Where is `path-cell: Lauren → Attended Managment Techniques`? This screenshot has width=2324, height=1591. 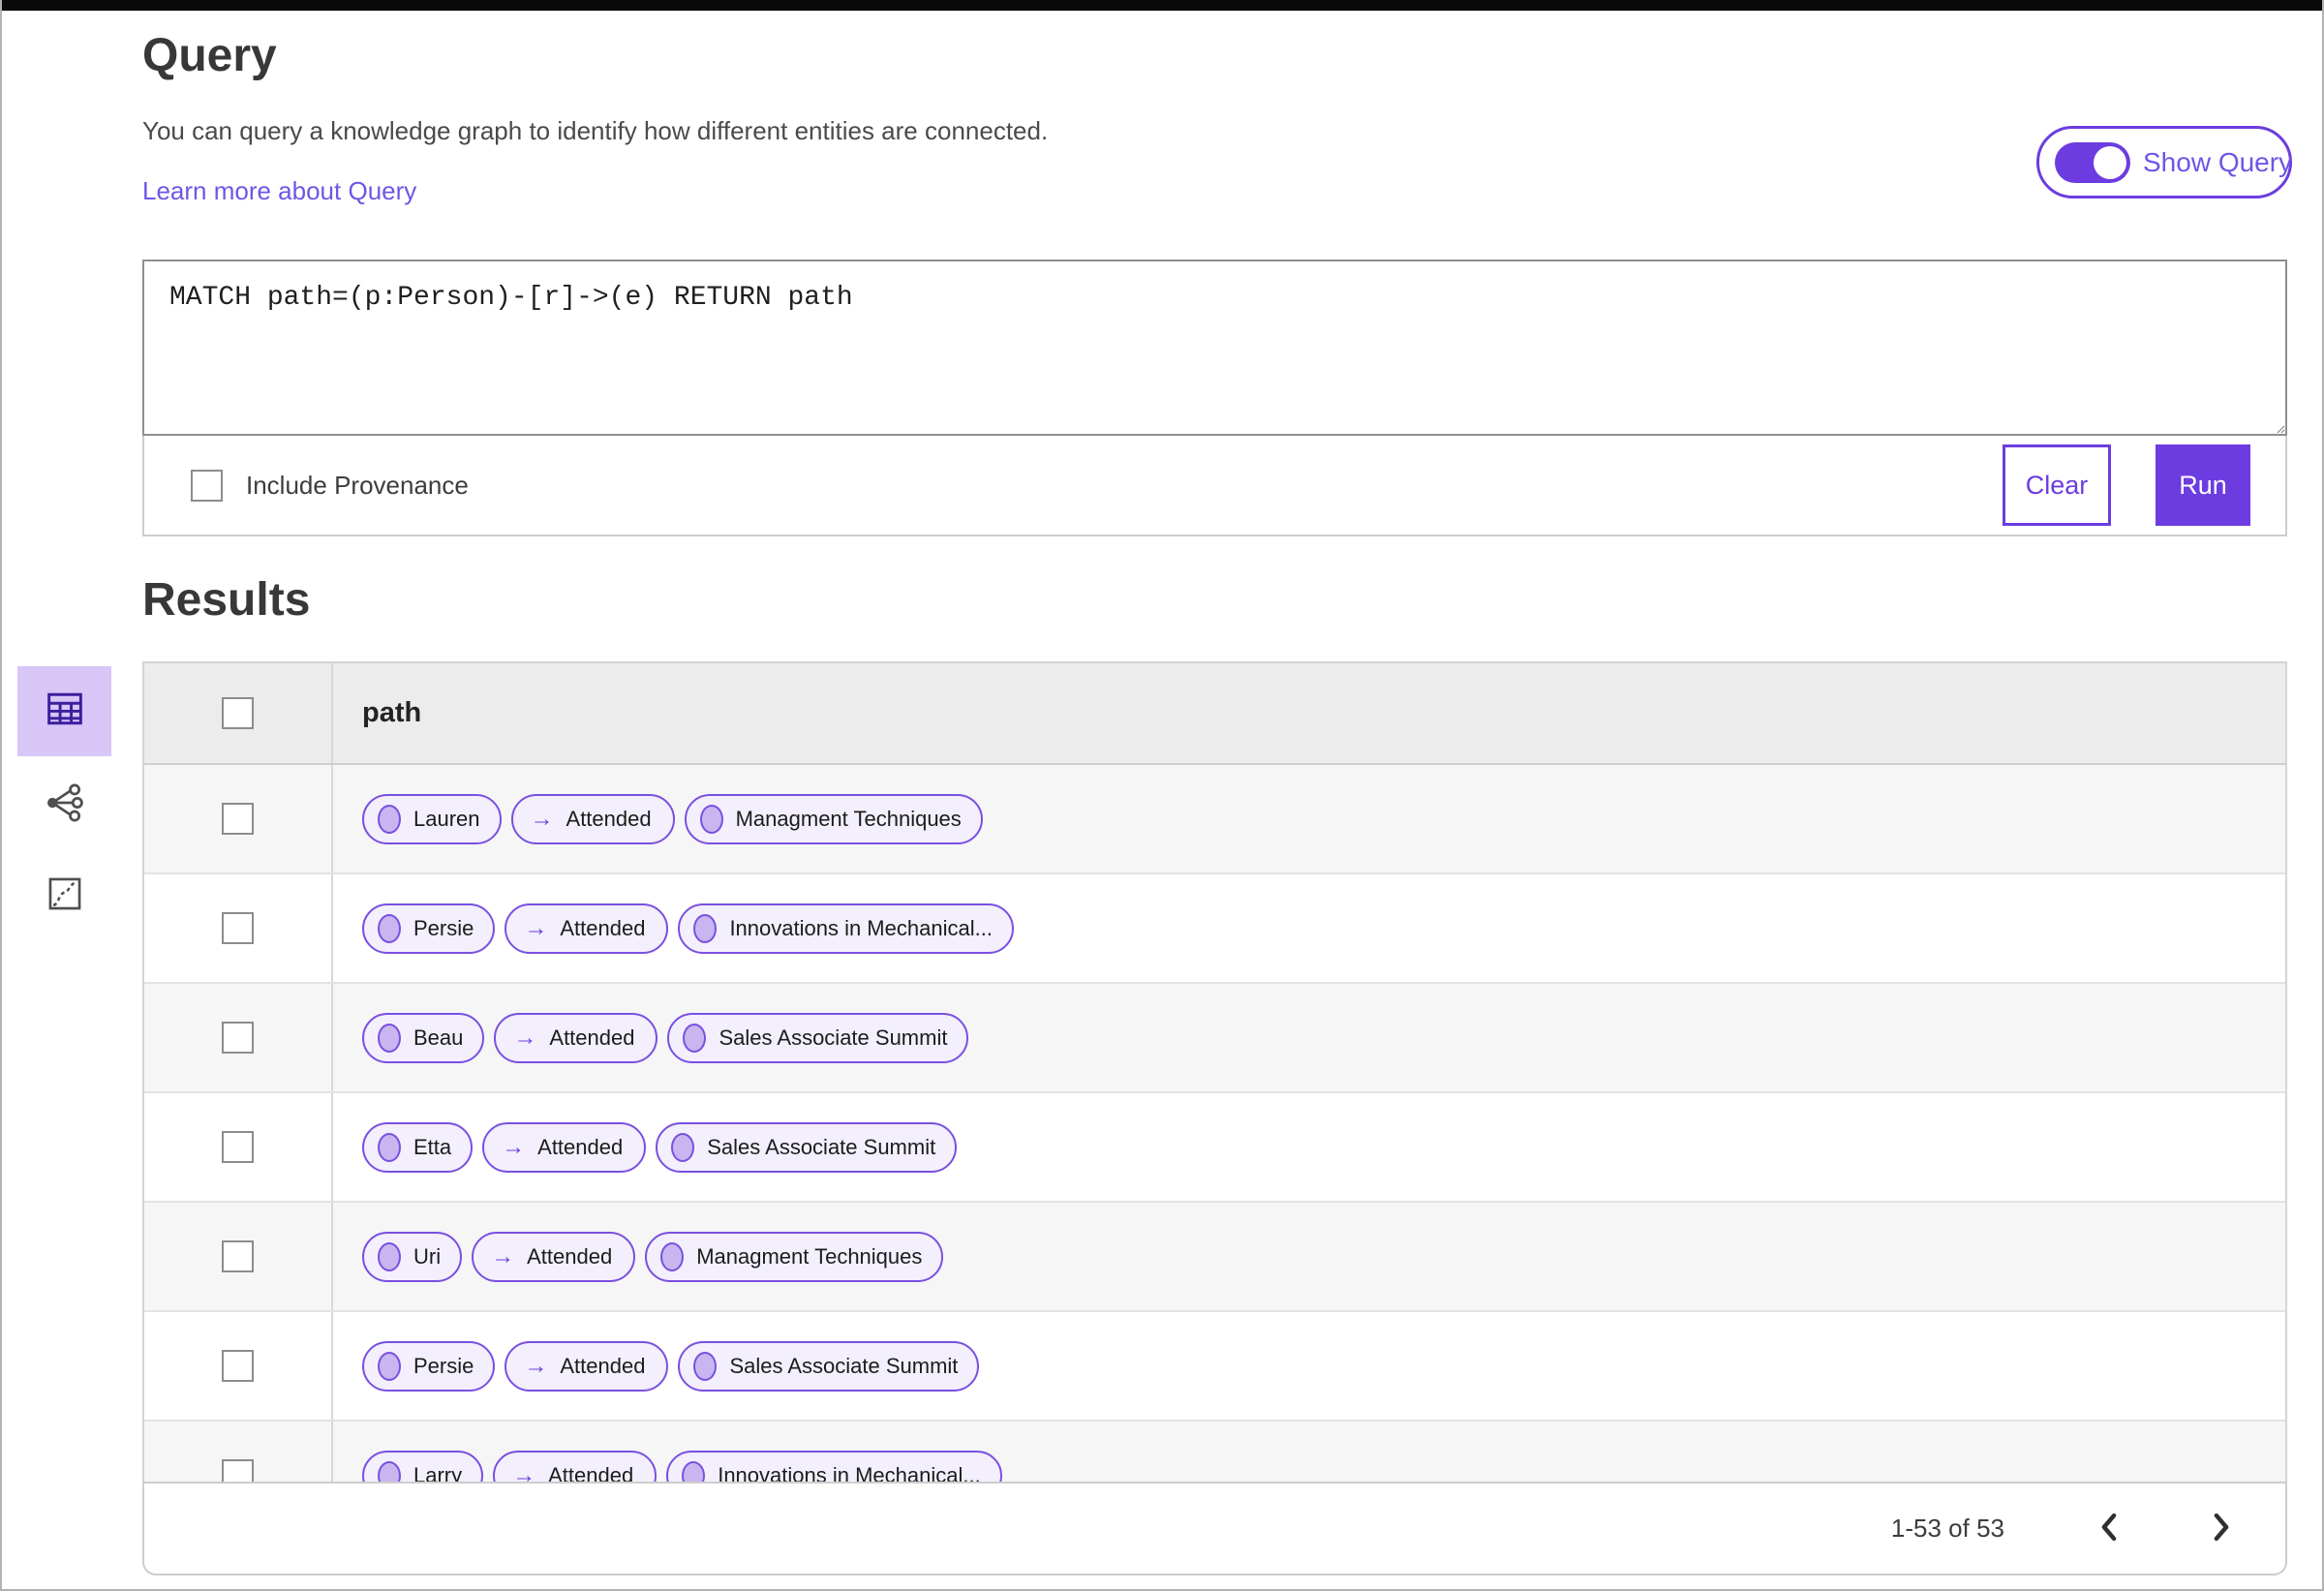
path-cell: Lauren → Attended Managment Techniques is located at coordinates (1309, 818).